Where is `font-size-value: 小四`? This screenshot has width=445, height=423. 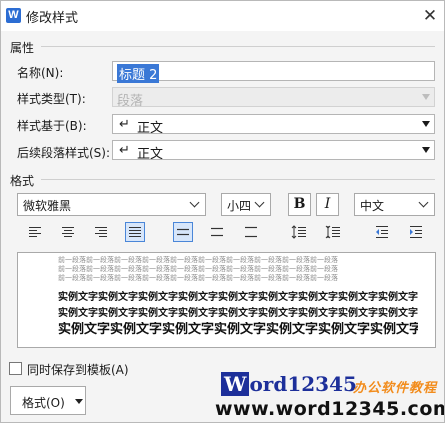 font-size-value: 小四 is located at coordinates (239, 206).